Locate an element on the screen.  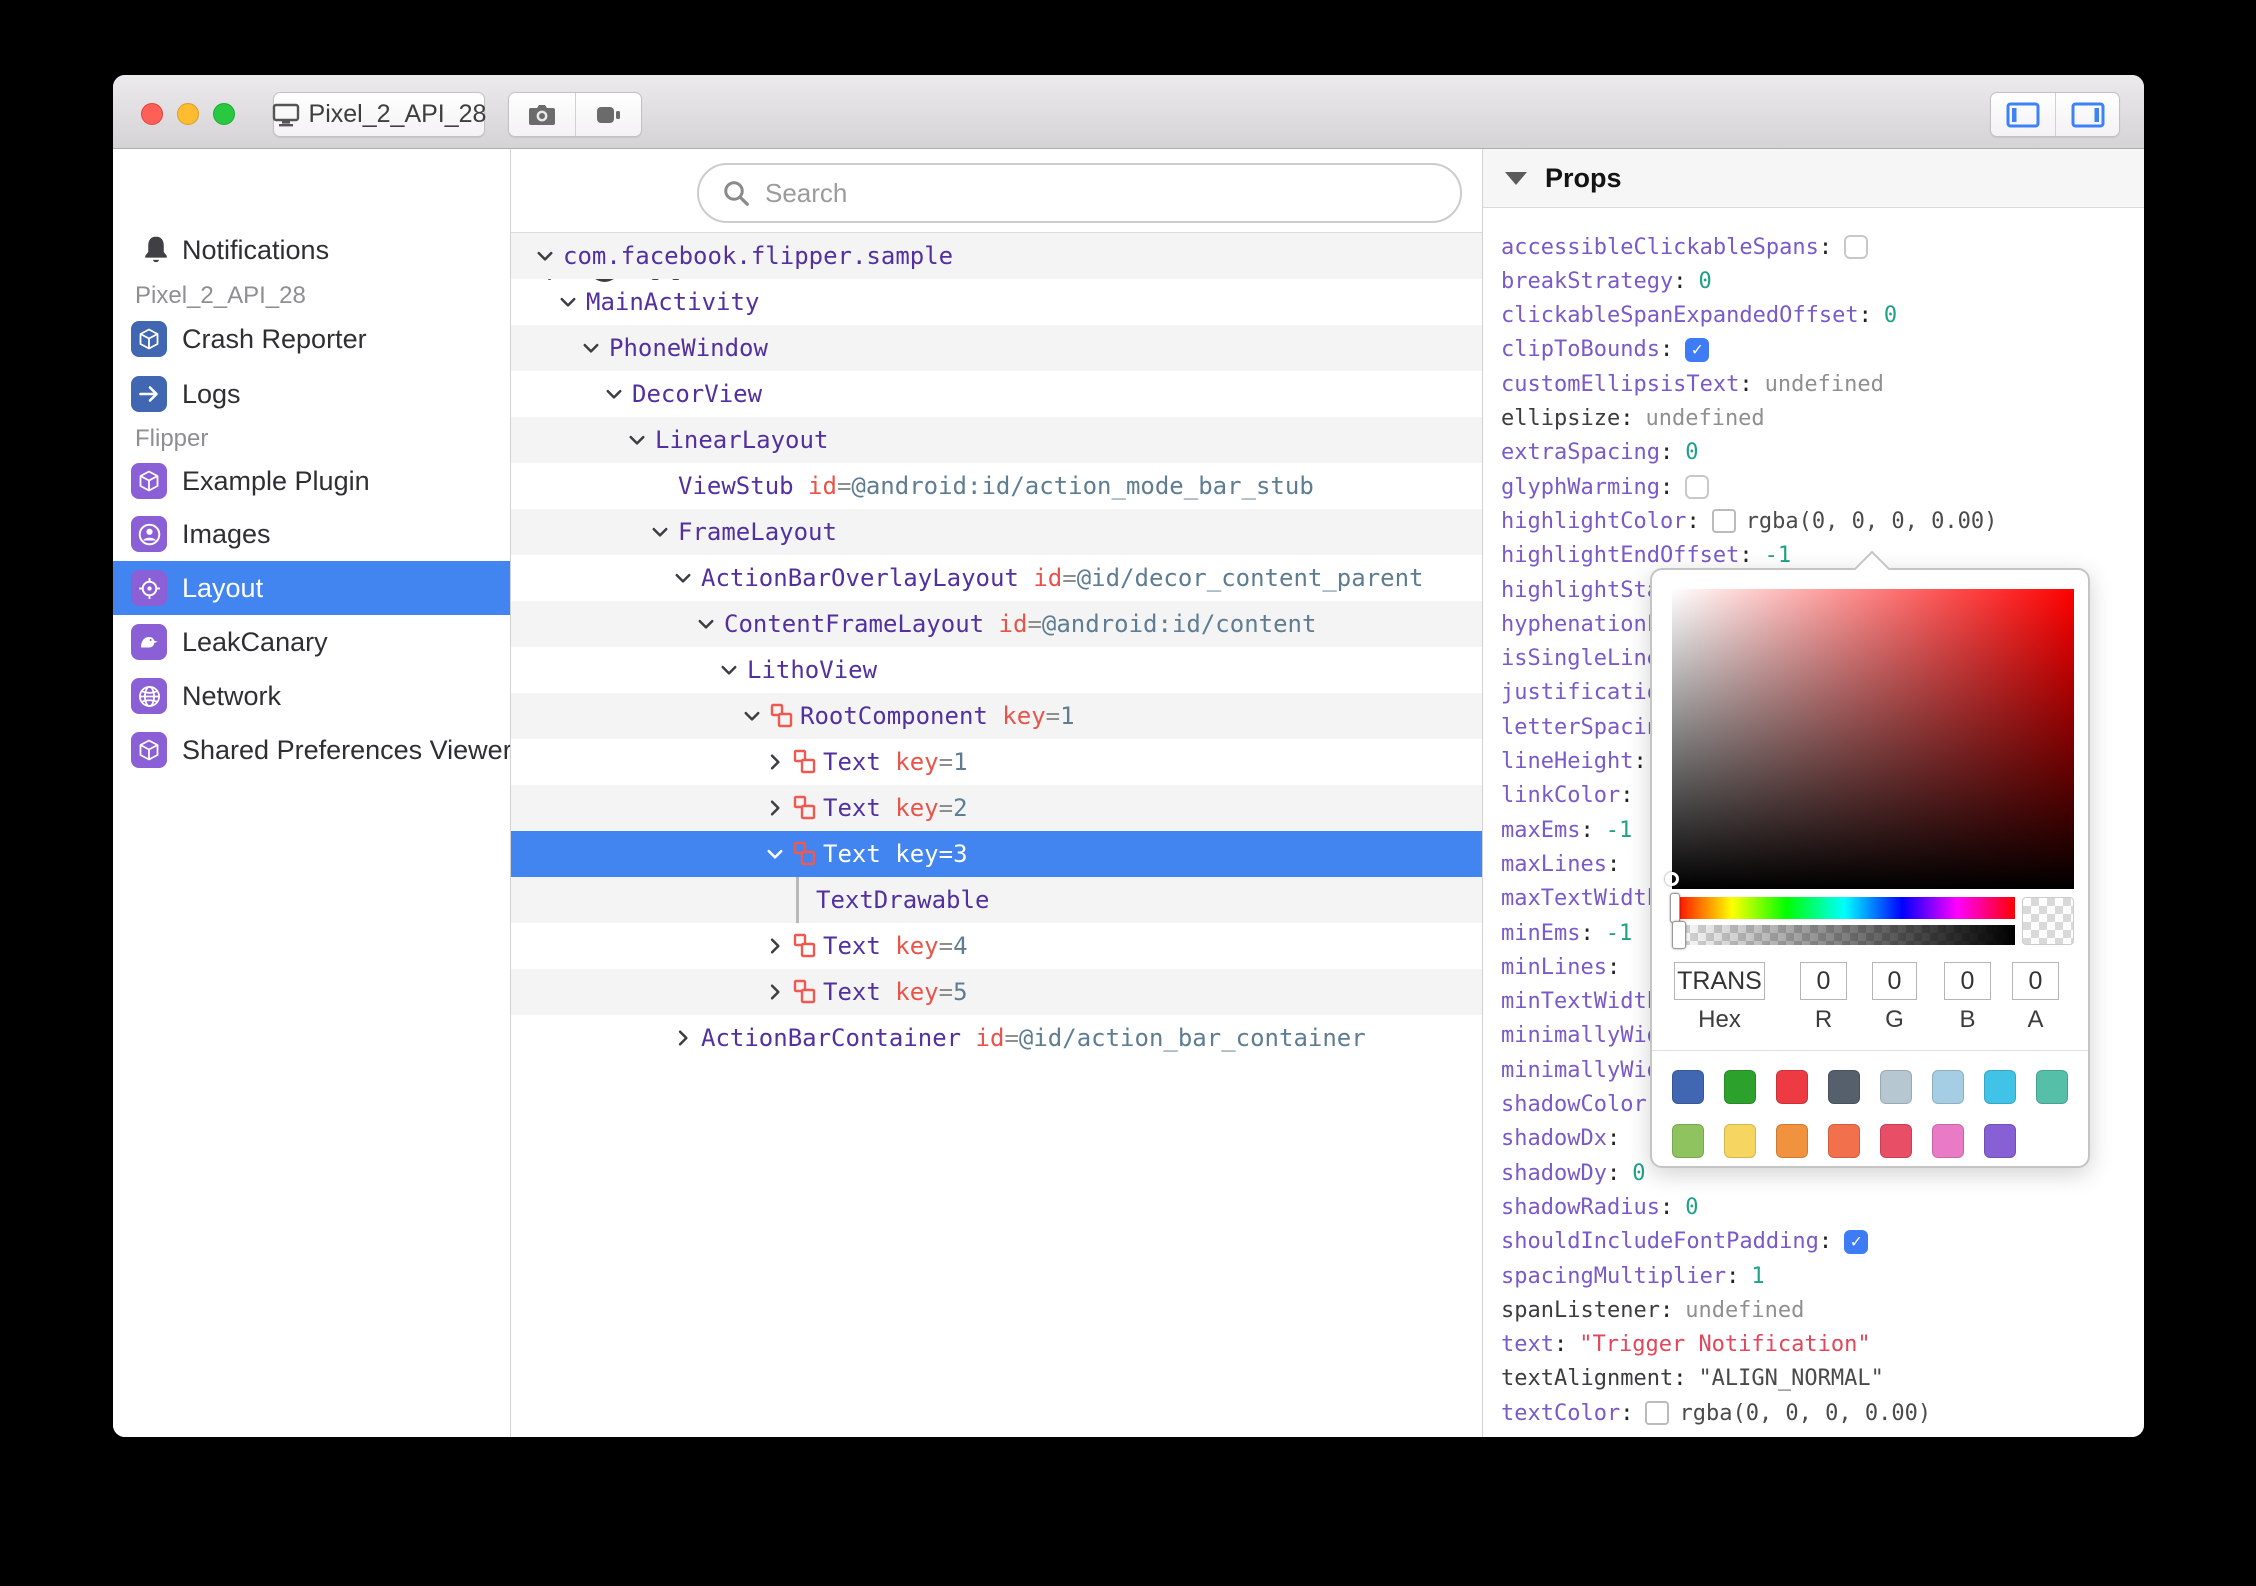
preset-color-swatch-a5cee4 is located at coordinates (1948, 1087).